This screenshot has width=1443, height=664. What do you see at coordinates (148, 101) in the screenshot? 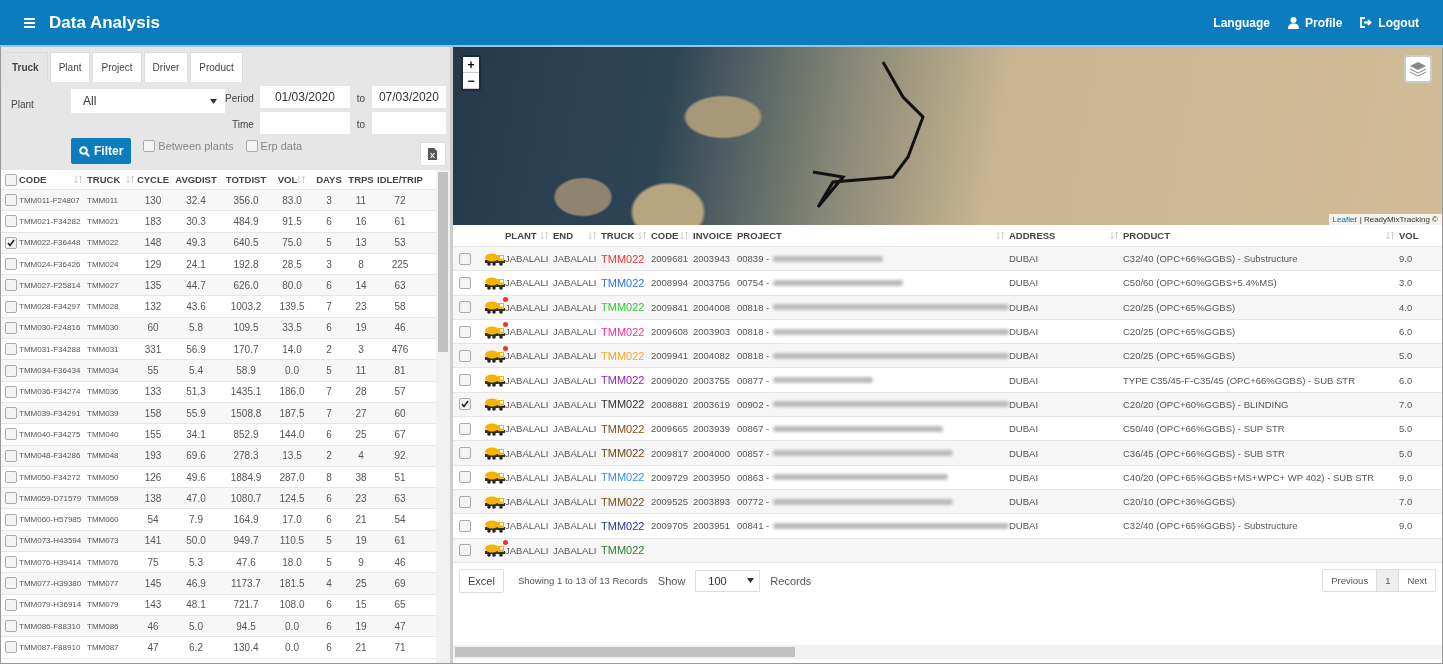
I see `plant-select: All` at bounding box center [148, 101].